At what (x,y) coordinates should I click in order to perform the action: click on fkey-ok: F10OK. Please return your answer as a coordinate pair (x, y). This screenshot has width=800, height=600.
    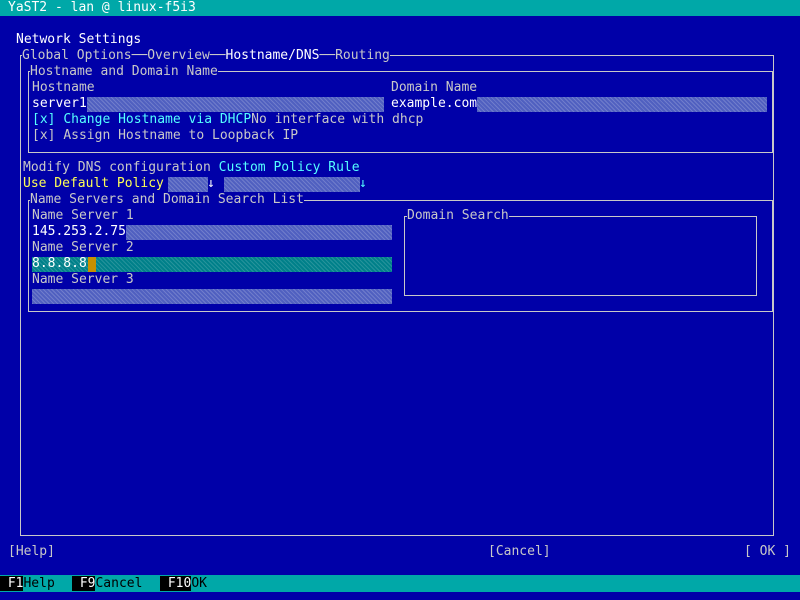
    Looking at the image, I should click on (183, 583).